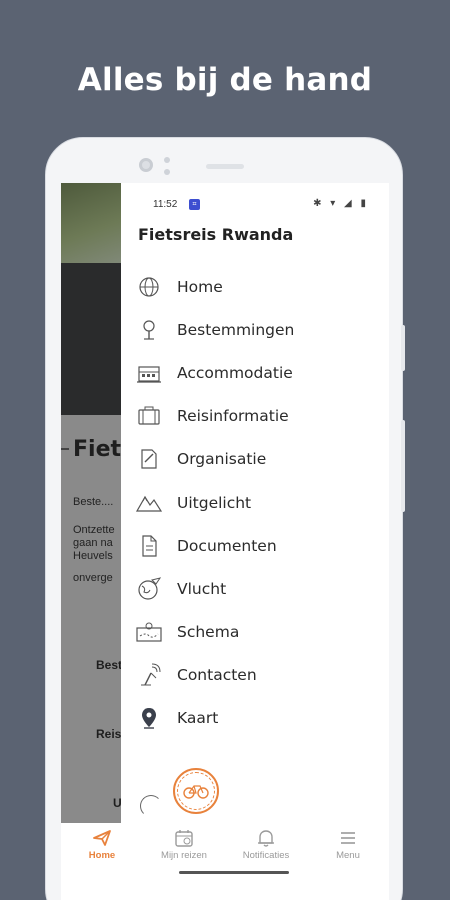 This screenshot has height=900, width=450. What do you see at coordinates (200, 286) in the screenshot?
I see `menu-item-label: Home` at bounding box center [200, 286].